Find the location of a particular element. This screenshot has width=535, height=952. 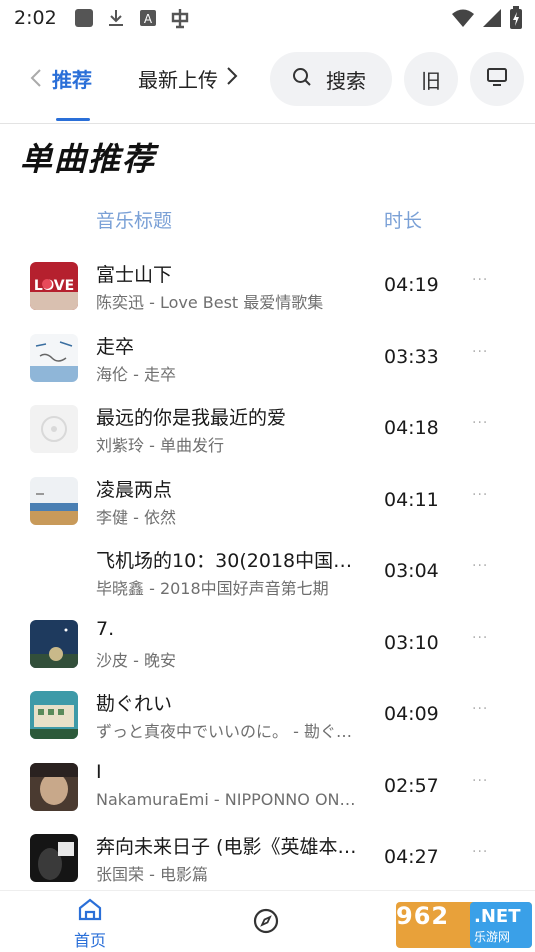

album-cover-placeholder is located at coordinates (54, 429).